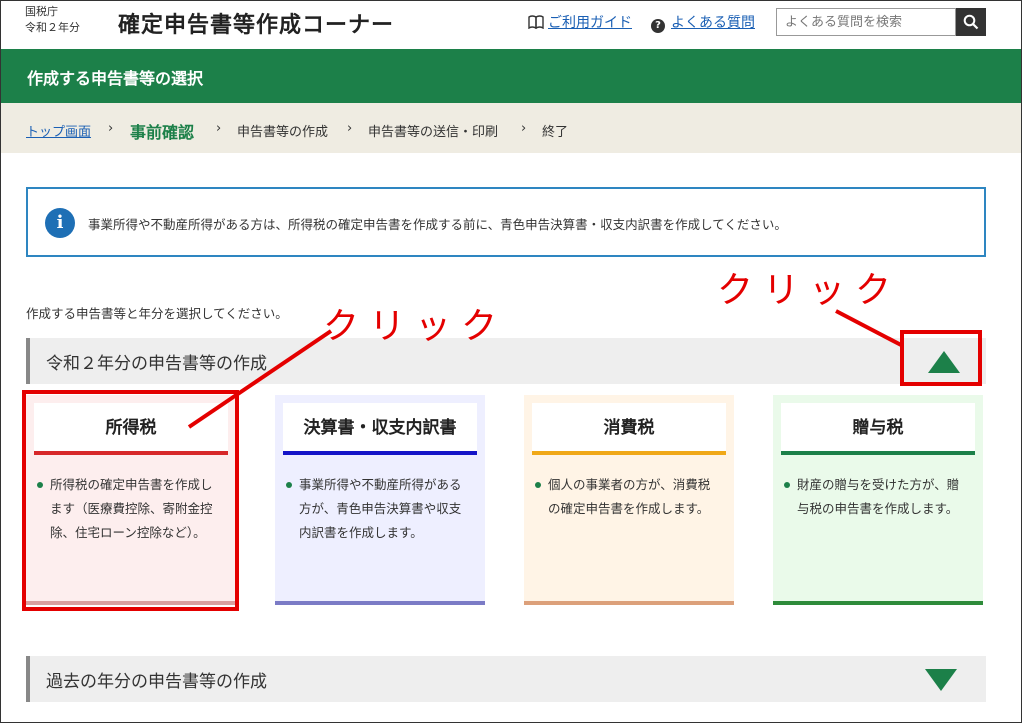  What do you see at coordinates (157, 313) in the screenshot?
I see `instruction-text: 作成する申告書等と年分を選択してください。` at bounding box center [157, 313].